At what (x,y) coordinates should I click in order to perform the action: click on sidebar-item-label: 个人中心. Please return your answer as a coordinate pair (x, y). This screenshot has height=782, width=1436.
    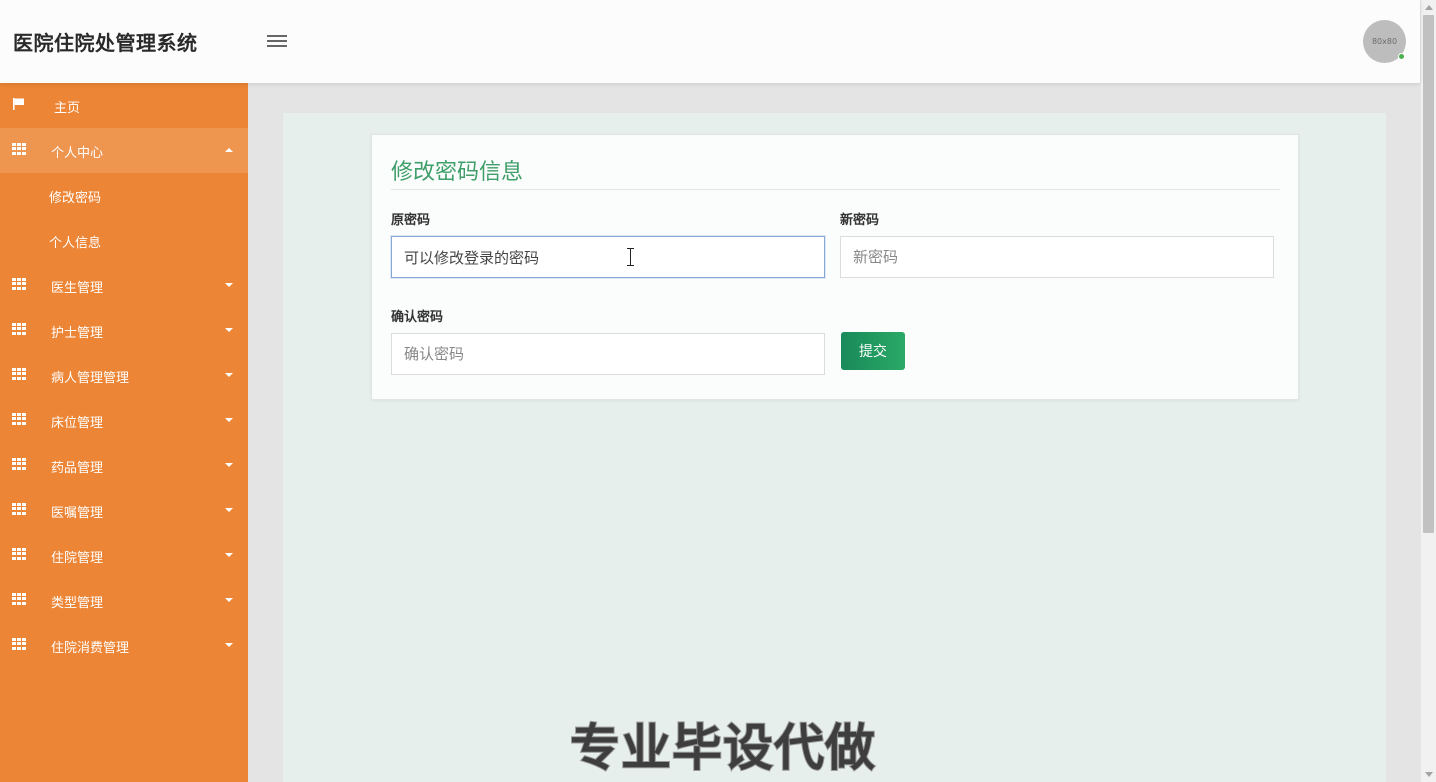
    Looking at the image, I should click on (77, 153).